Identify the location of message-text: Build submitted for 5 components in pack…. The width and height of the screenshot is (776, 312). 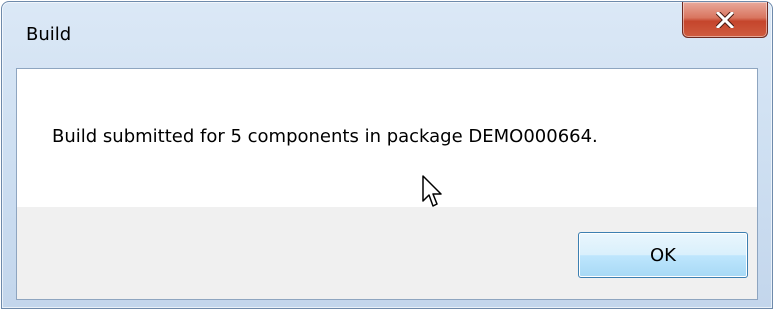
(325, 136).